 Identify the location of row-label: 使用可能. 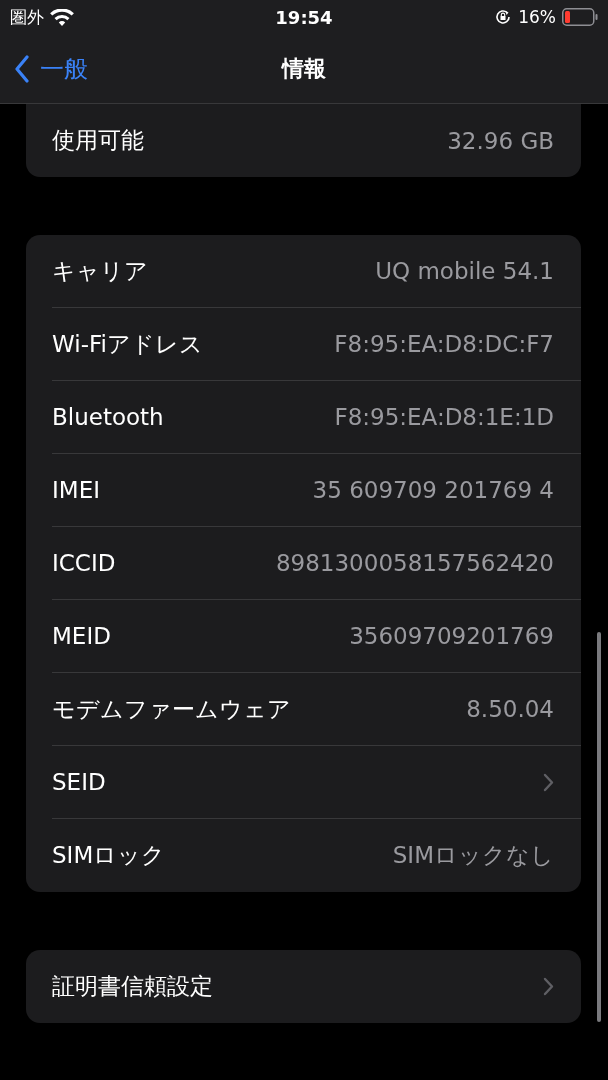
(98, 140).